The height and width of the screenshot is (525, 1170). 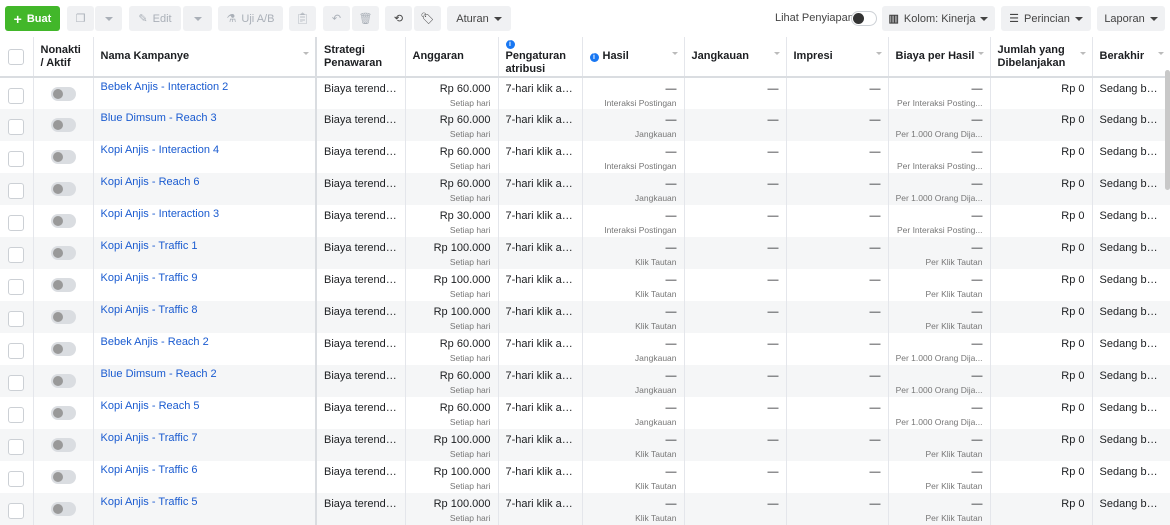 What do you see at coordinates (155, 18) in the screenshot?
I see `edit-button: ✎ Edit` at bounding box center [155, 18].